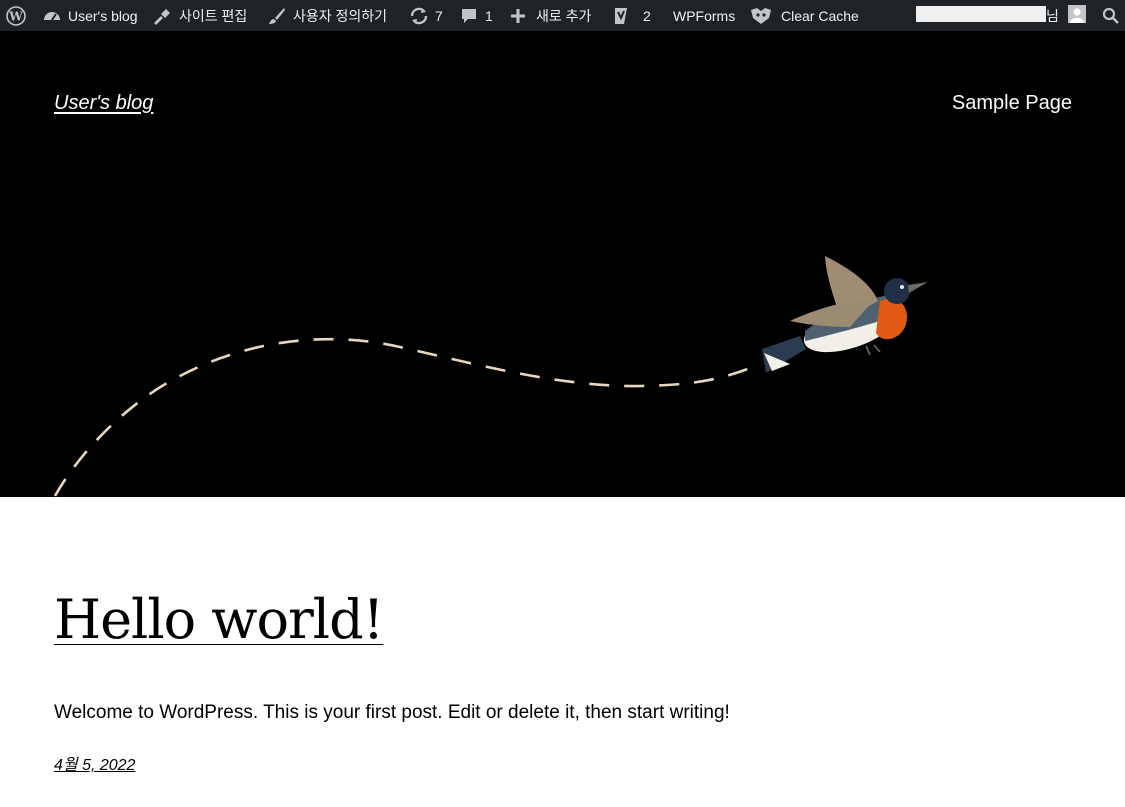  Describe the element at coordinates (761, 15) in the screenshot. I see `cache-icon` at that location.